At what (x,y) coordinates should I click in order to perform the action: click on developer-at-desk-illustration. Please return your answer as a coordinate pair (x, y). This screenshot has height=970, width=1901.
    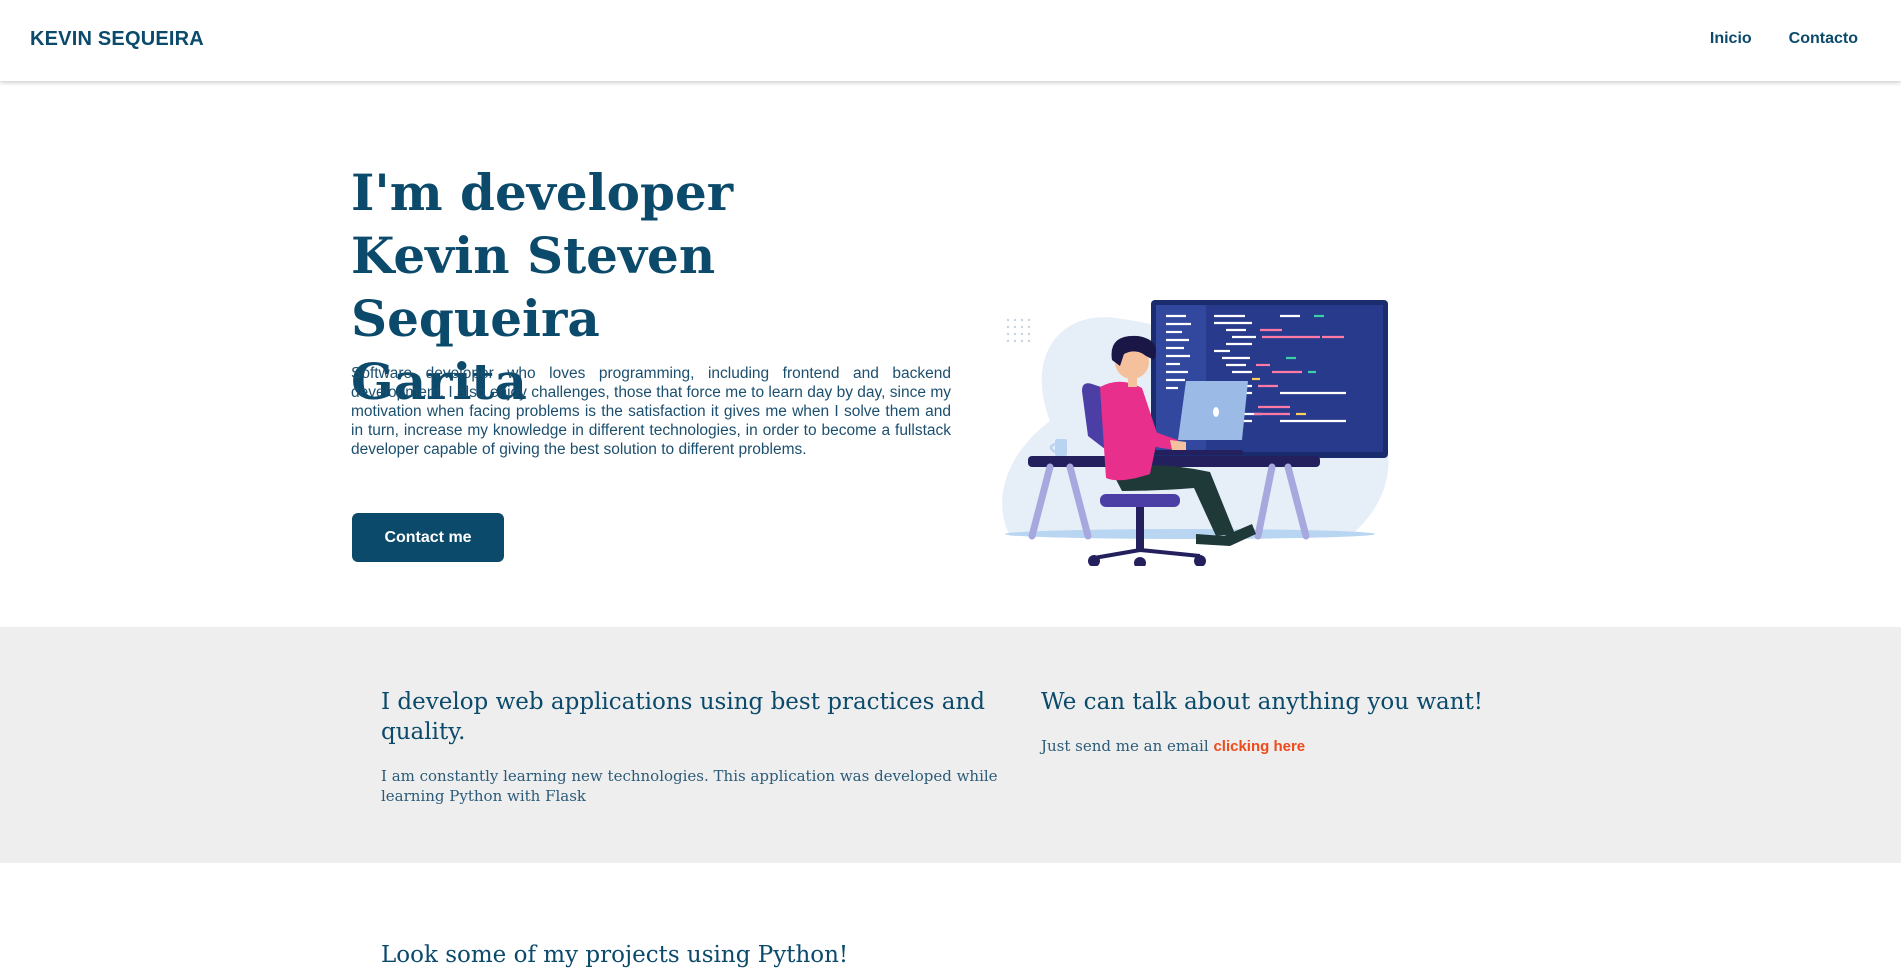
    Looking at the image, I should click on (1195, 433).